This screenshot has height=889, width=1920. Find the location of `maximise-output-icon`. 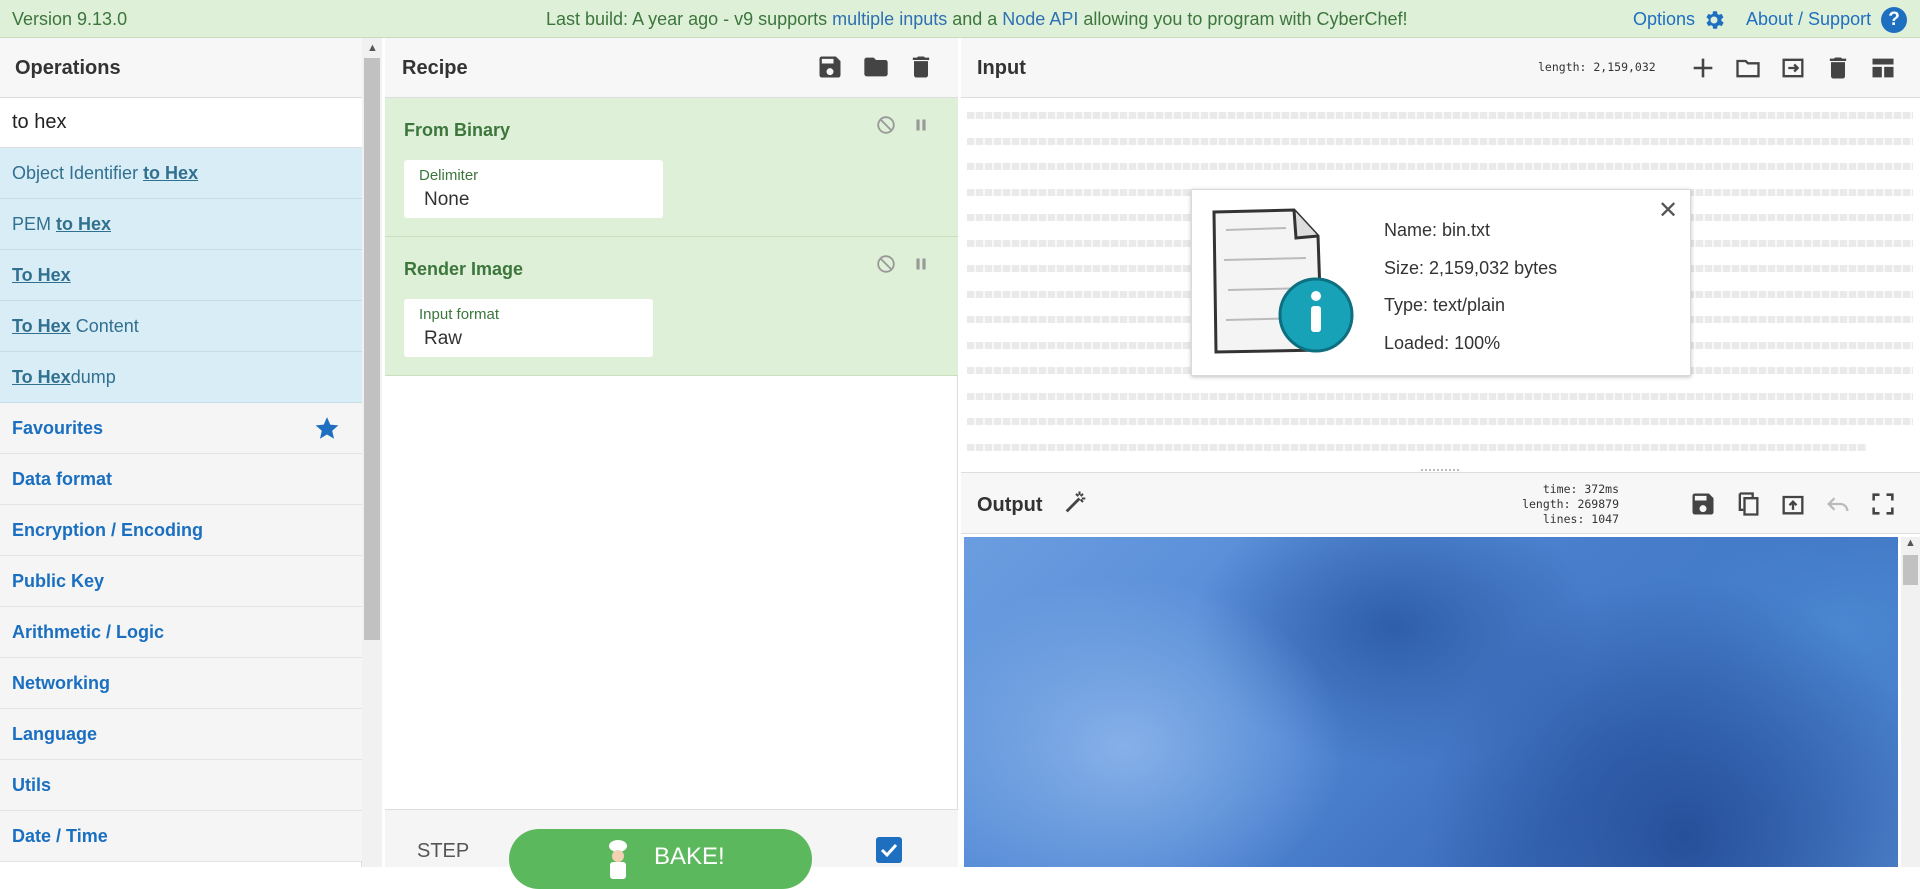

maximise-output-icon is located at coordinates (1883, 504).